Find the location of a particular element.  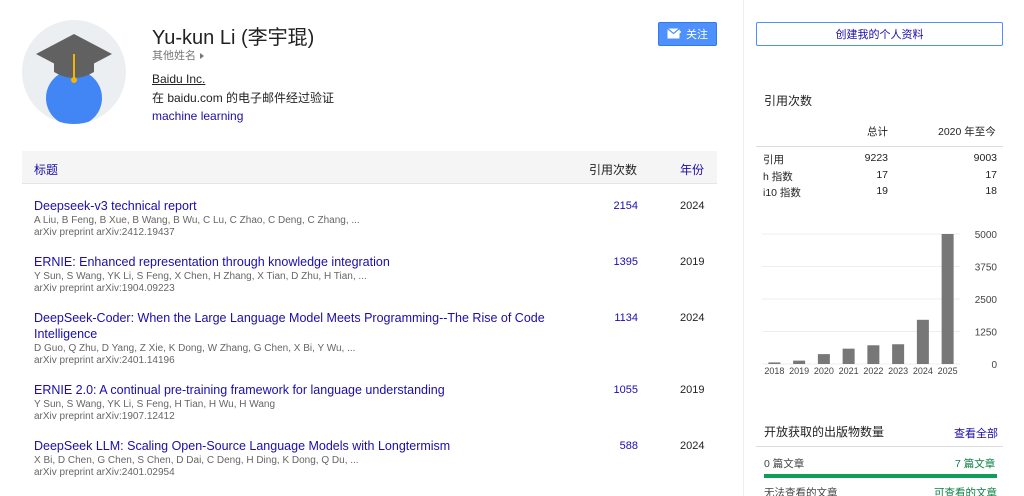

y-tick-label: 0 is located at coordinates (994, 365).